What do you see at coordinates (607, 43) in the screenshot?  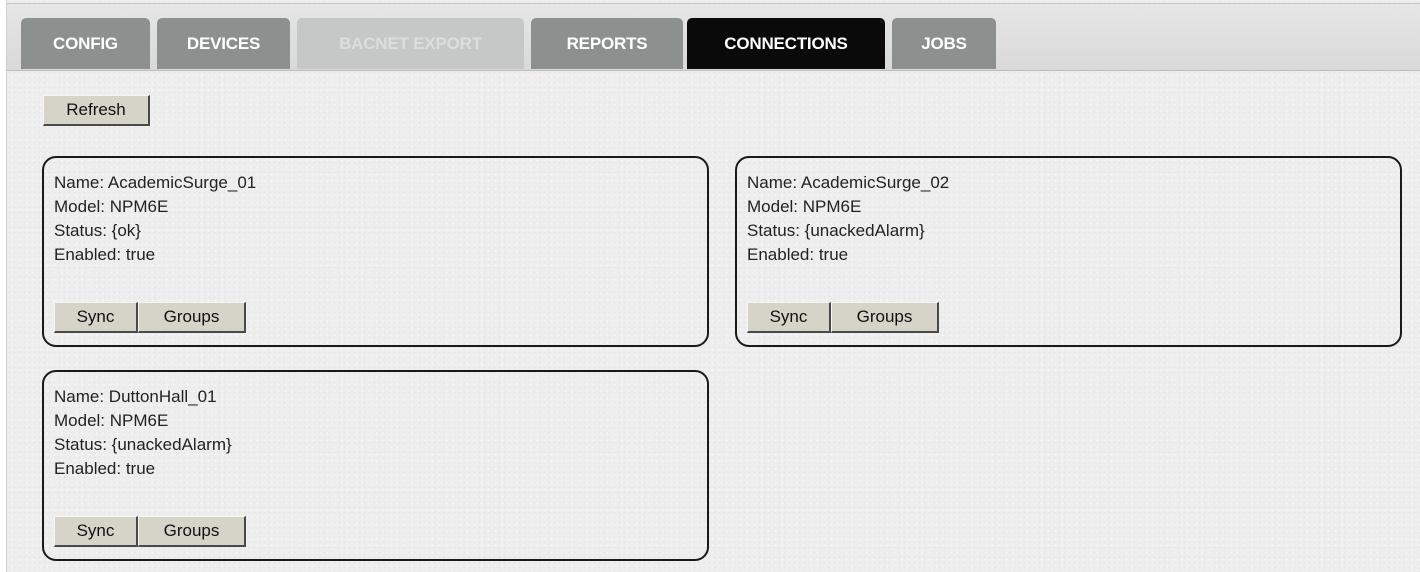 I see `tab-reports: REPORTS` at bounding box center [607, 43].